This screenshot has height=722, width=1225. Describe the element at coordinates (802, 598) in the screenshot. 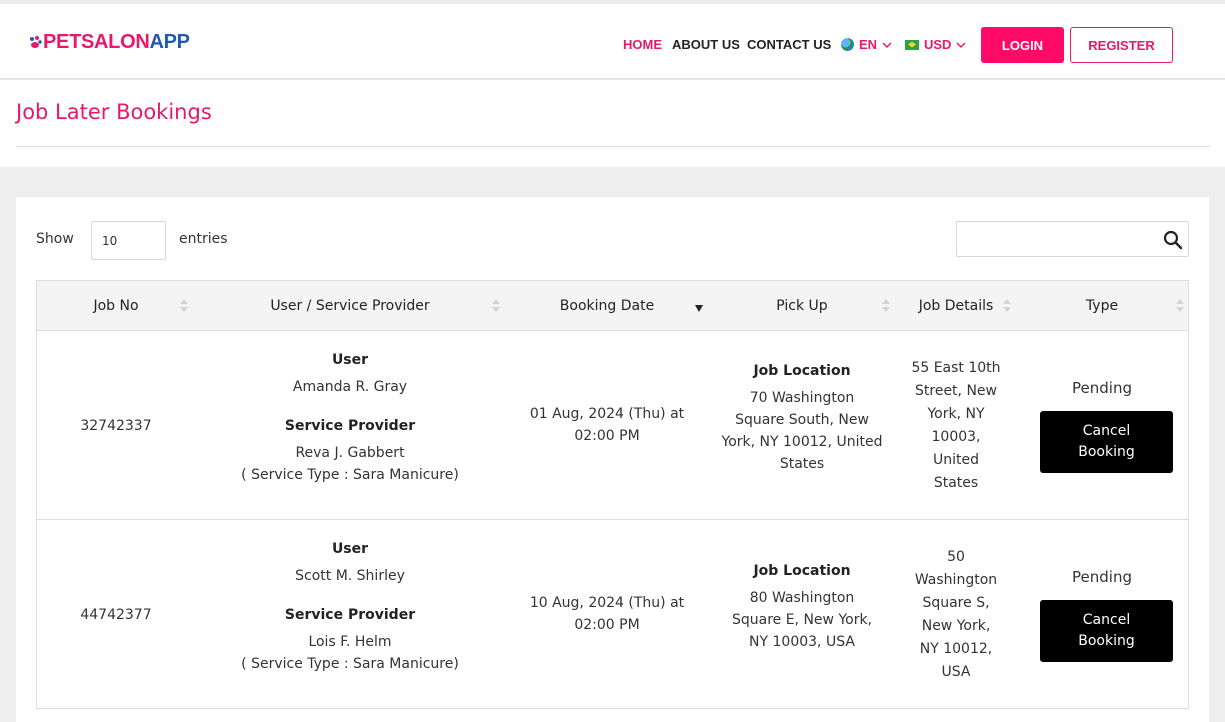

I see `pickup-line: 80 Washington` at that location.